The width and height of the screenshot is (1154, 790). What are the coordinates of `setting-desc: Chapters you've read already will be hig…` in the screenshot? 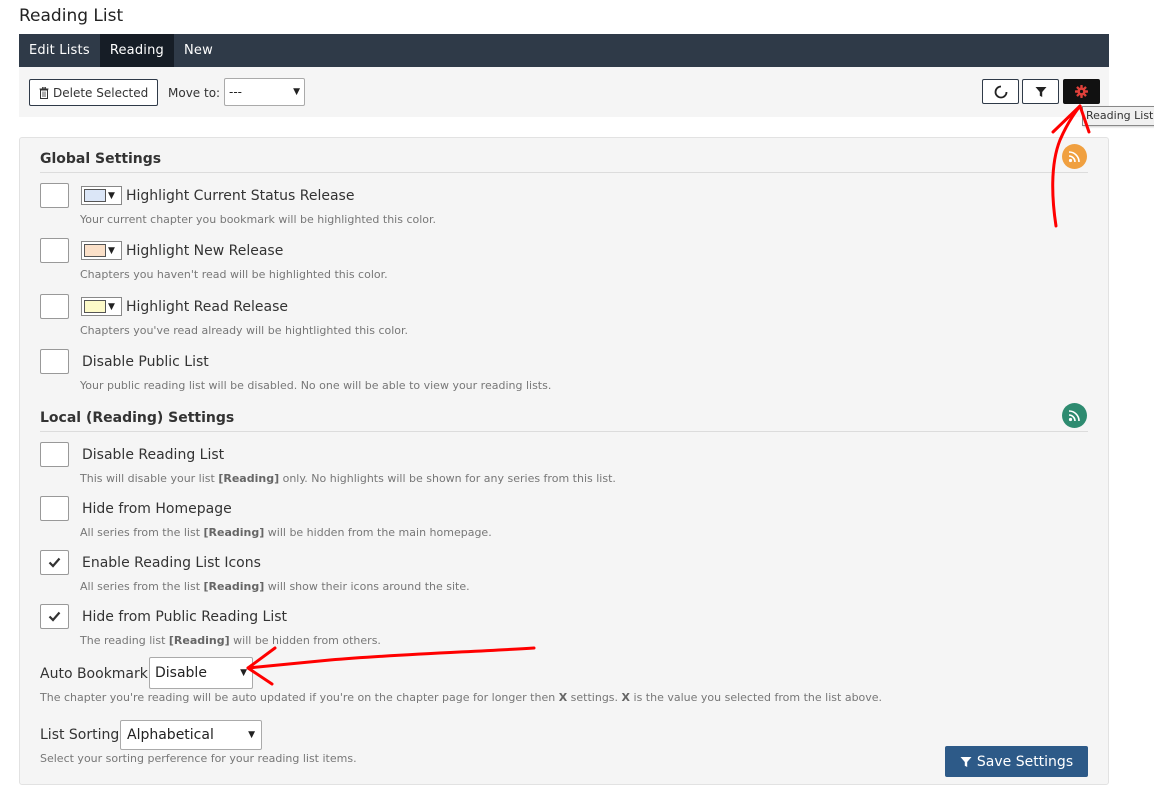 It's located at (244, 330).